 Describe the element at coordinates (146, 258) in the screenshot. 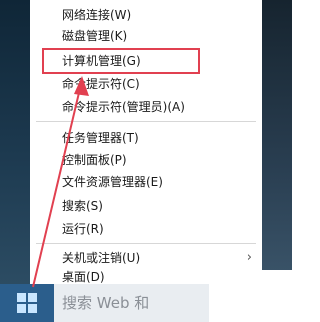

I see `menu-item-shutdown-signout: 关机或注销(U) ›` at that location.